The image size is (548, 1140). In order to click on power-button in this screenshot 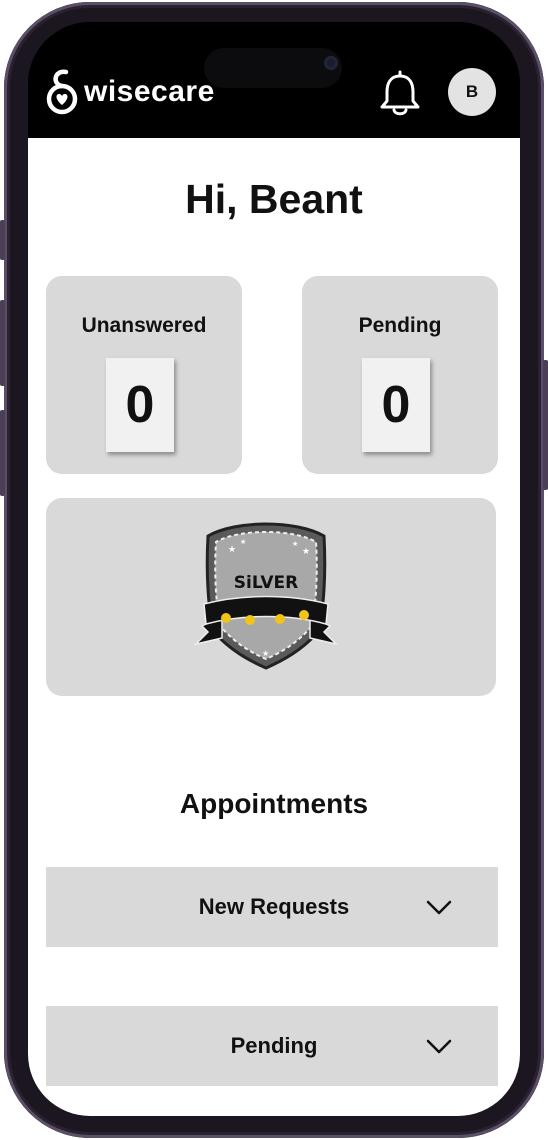, I will do `click(545, 425)`.